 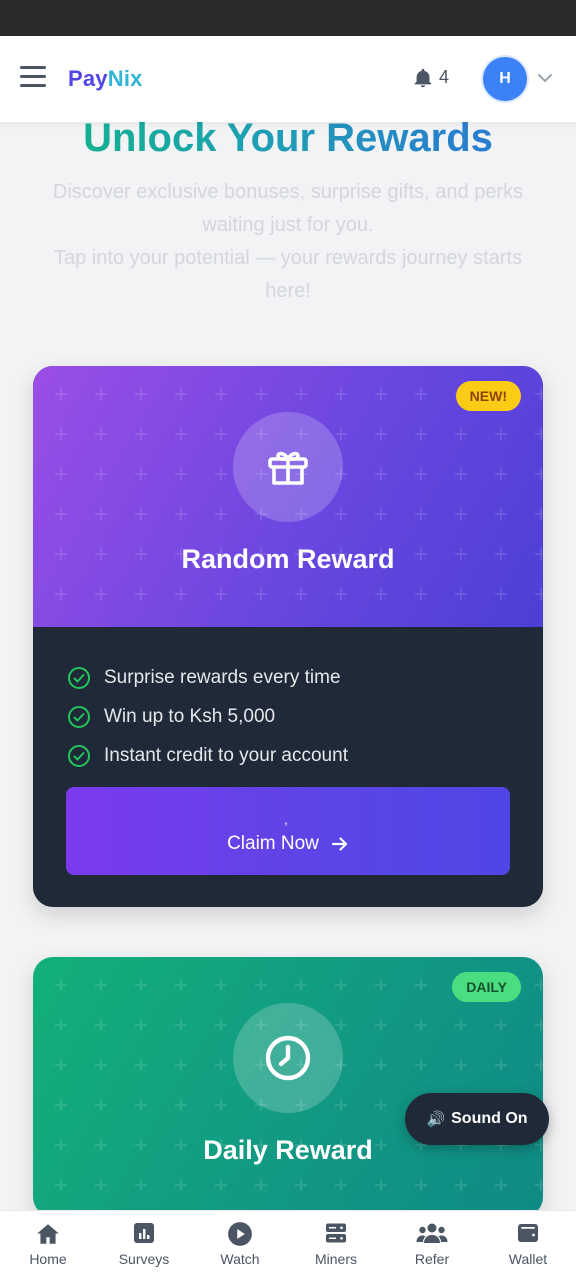 I want to click on chevron-down-icon, so click(x=545, y=78).